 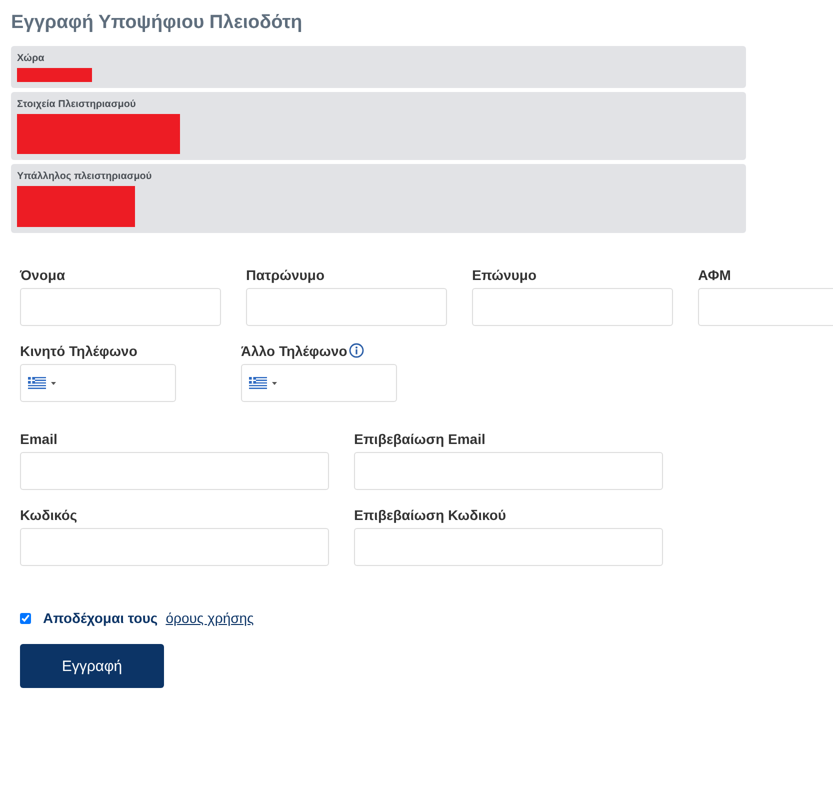 I want to click on field-label: Άλλο Τηλέφωνο, so click(x=294, y=350).